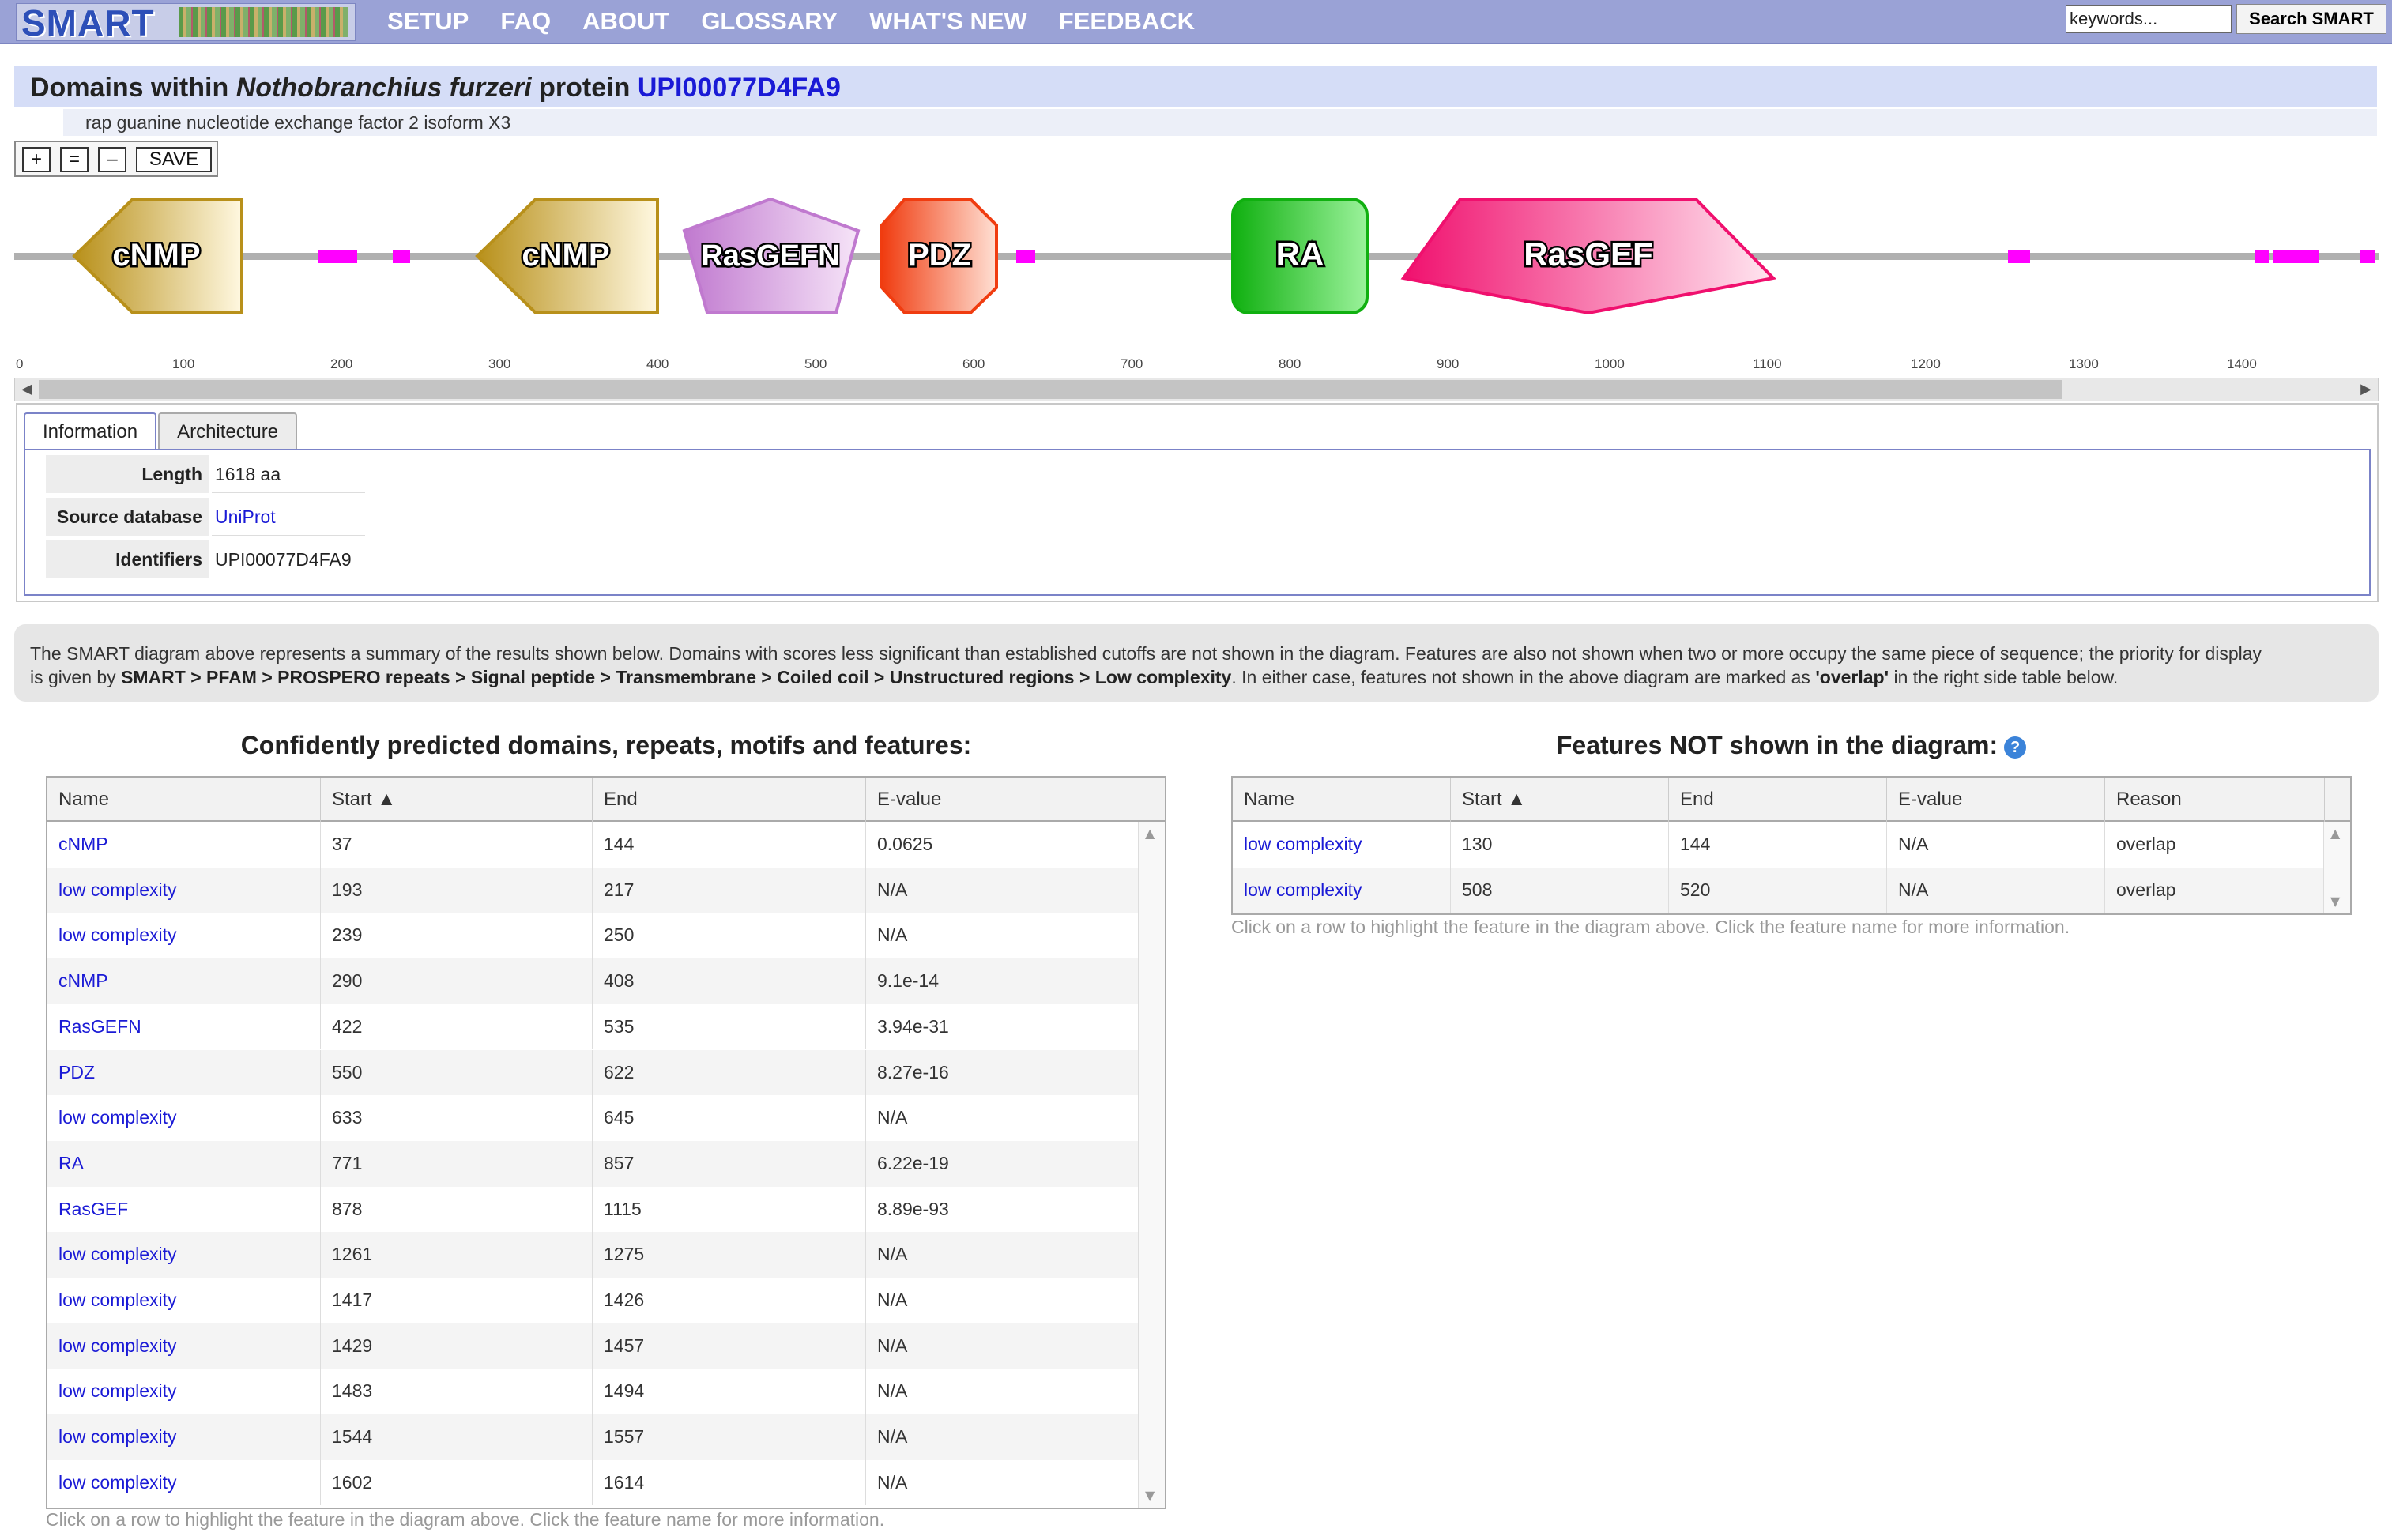 The image size is (2392, 1540). Describe the element at coordinates (1300, 256) in the screenshot. I see `domain-ra: RA` at that location.